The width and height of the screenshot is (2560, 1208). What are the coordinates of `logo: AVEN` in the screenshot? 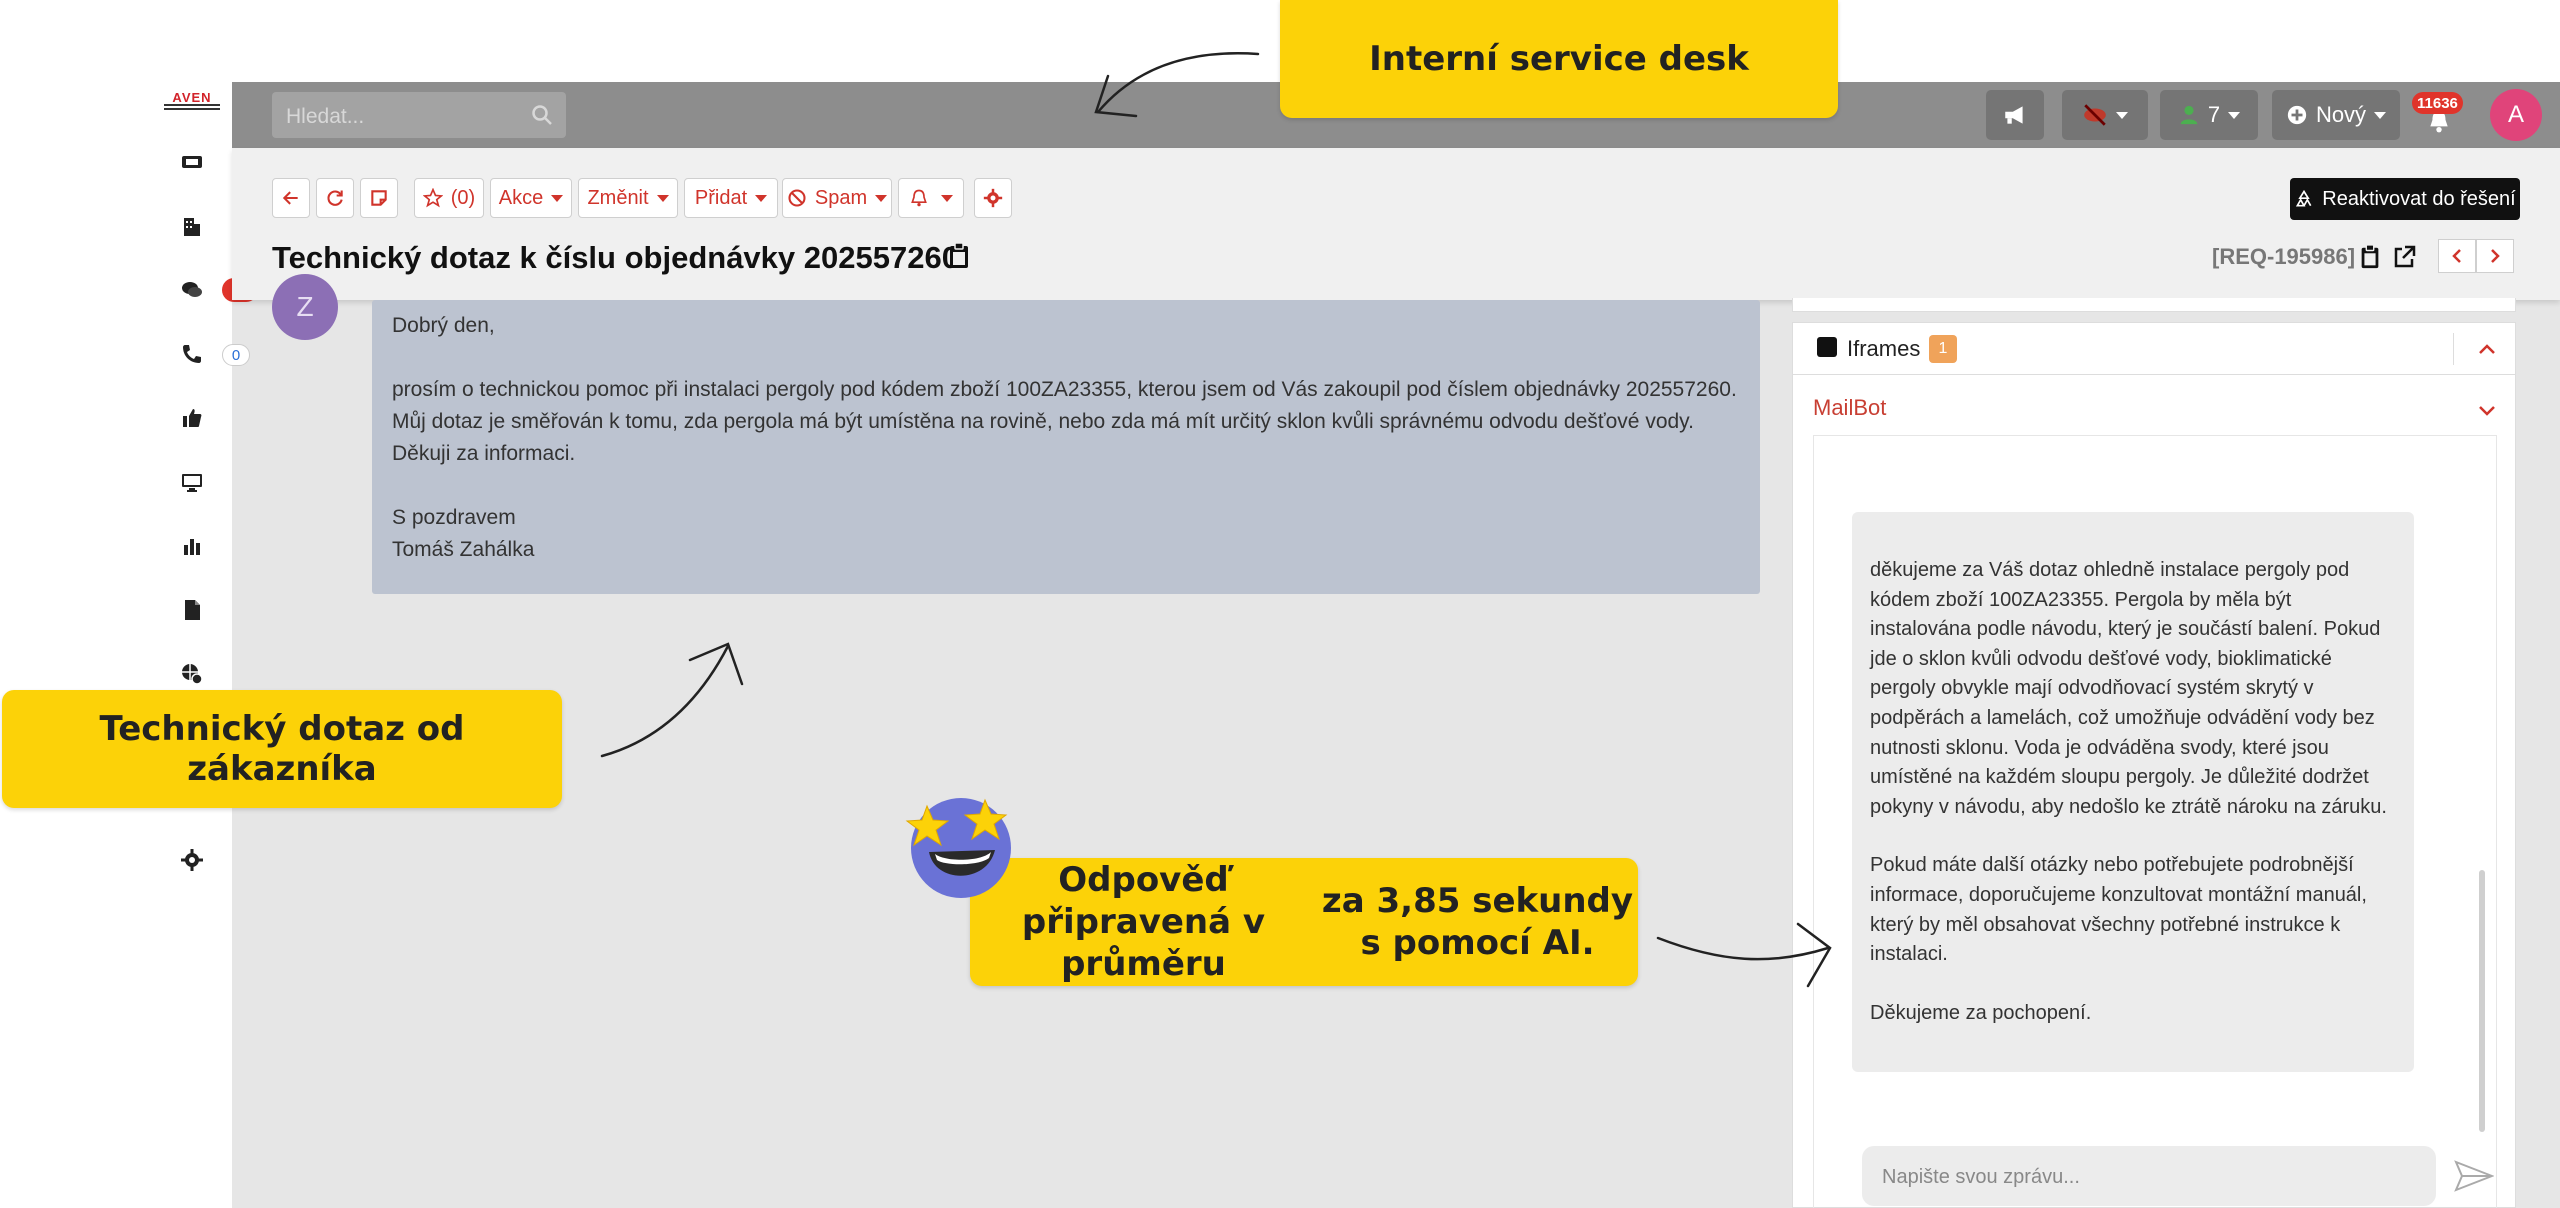 It's located at (192, 103).